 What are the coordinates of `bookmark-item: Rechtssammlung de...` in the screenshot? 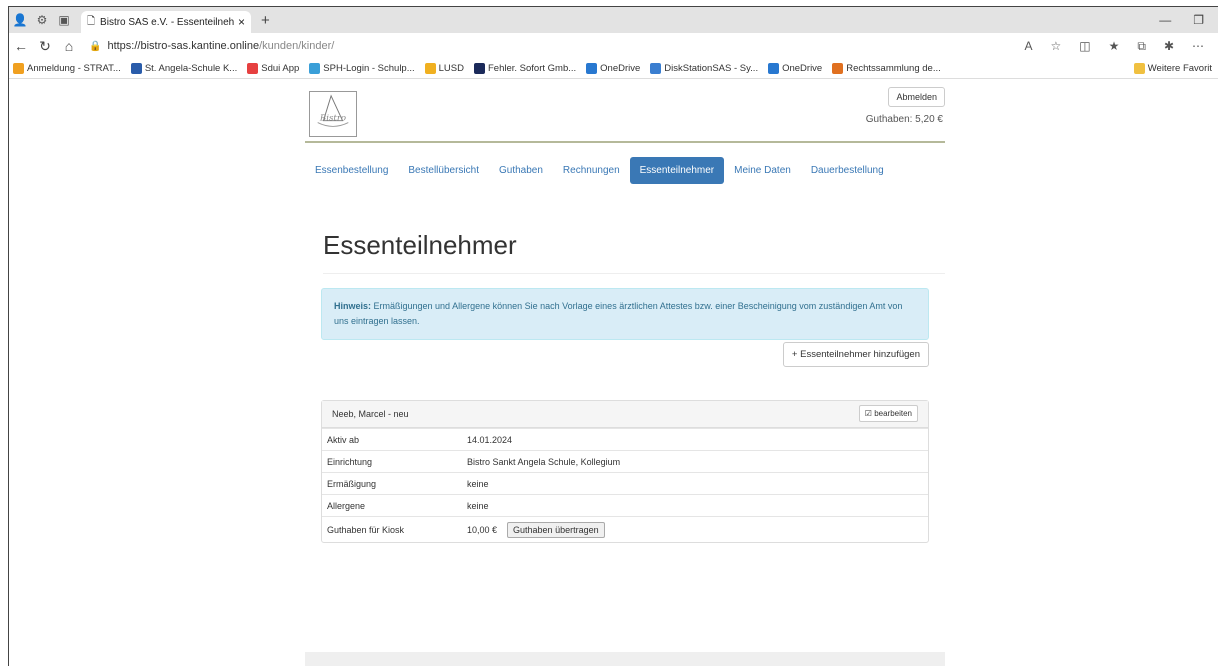 It's located at (886, 68).